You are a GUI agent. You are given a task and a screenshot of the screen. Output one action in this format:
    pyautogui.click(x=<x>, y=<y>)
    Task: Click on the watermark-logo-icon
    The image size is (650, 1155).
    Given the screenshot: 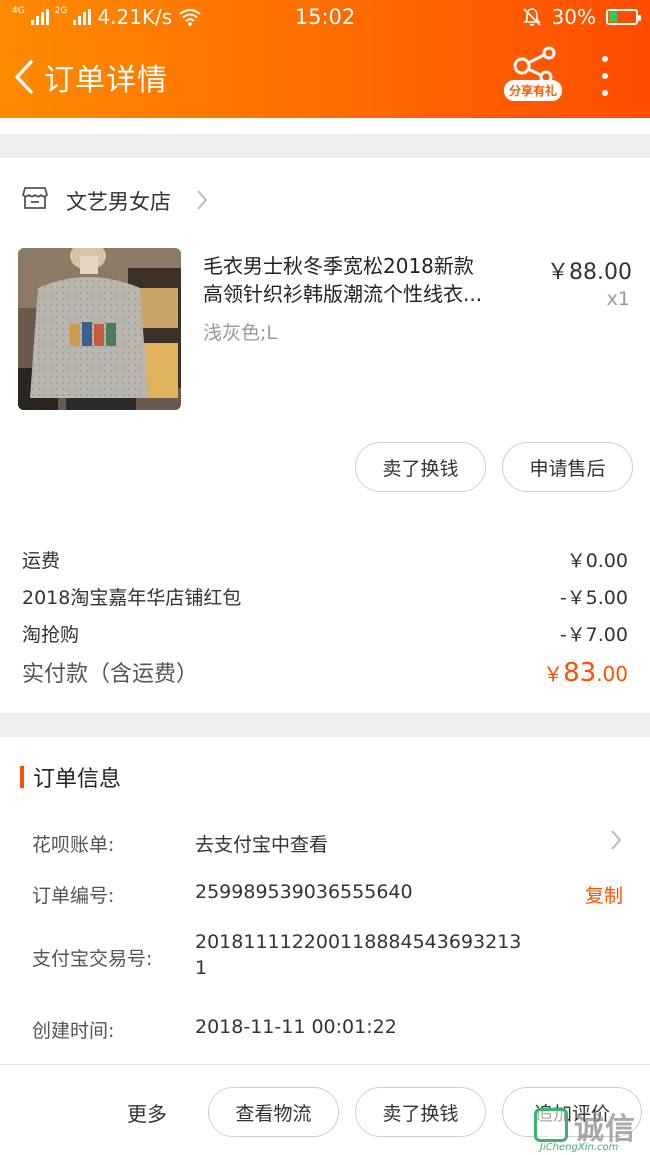 What is the action you would take?
    pyautogui.click(x=551, y=1125)
    